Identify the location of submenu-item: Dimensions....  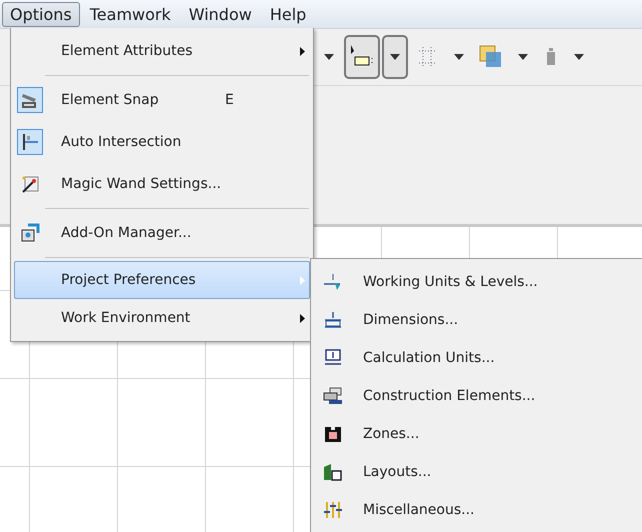
(476, 320).